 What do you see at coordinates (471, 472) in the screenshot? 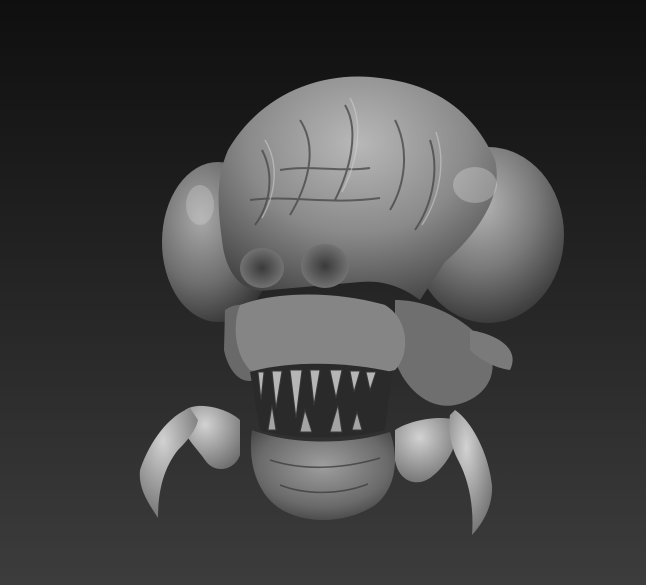
I see `right-claw` at bounding box center [471, 472].